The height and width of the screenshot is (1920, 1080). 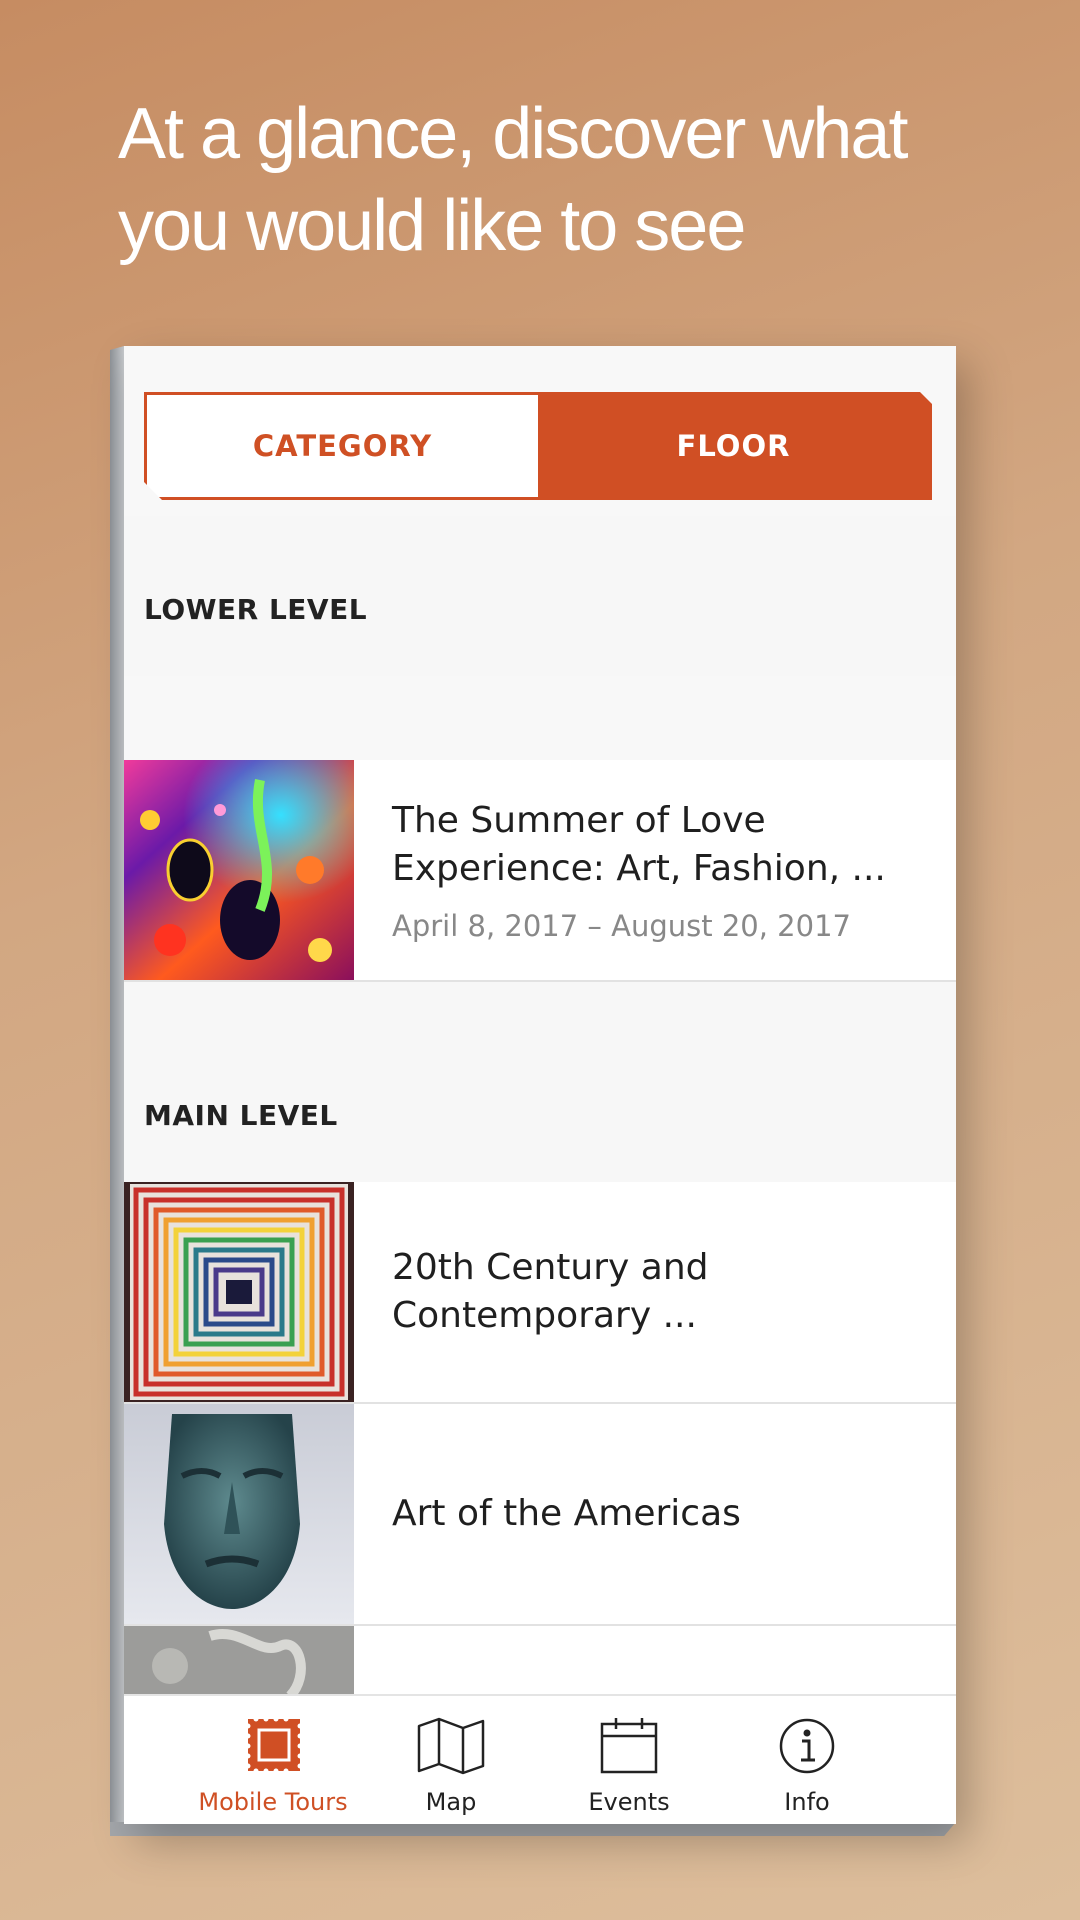 I want to click on exhibit-text: Art of the Americas, so click(x=654, y=1514).